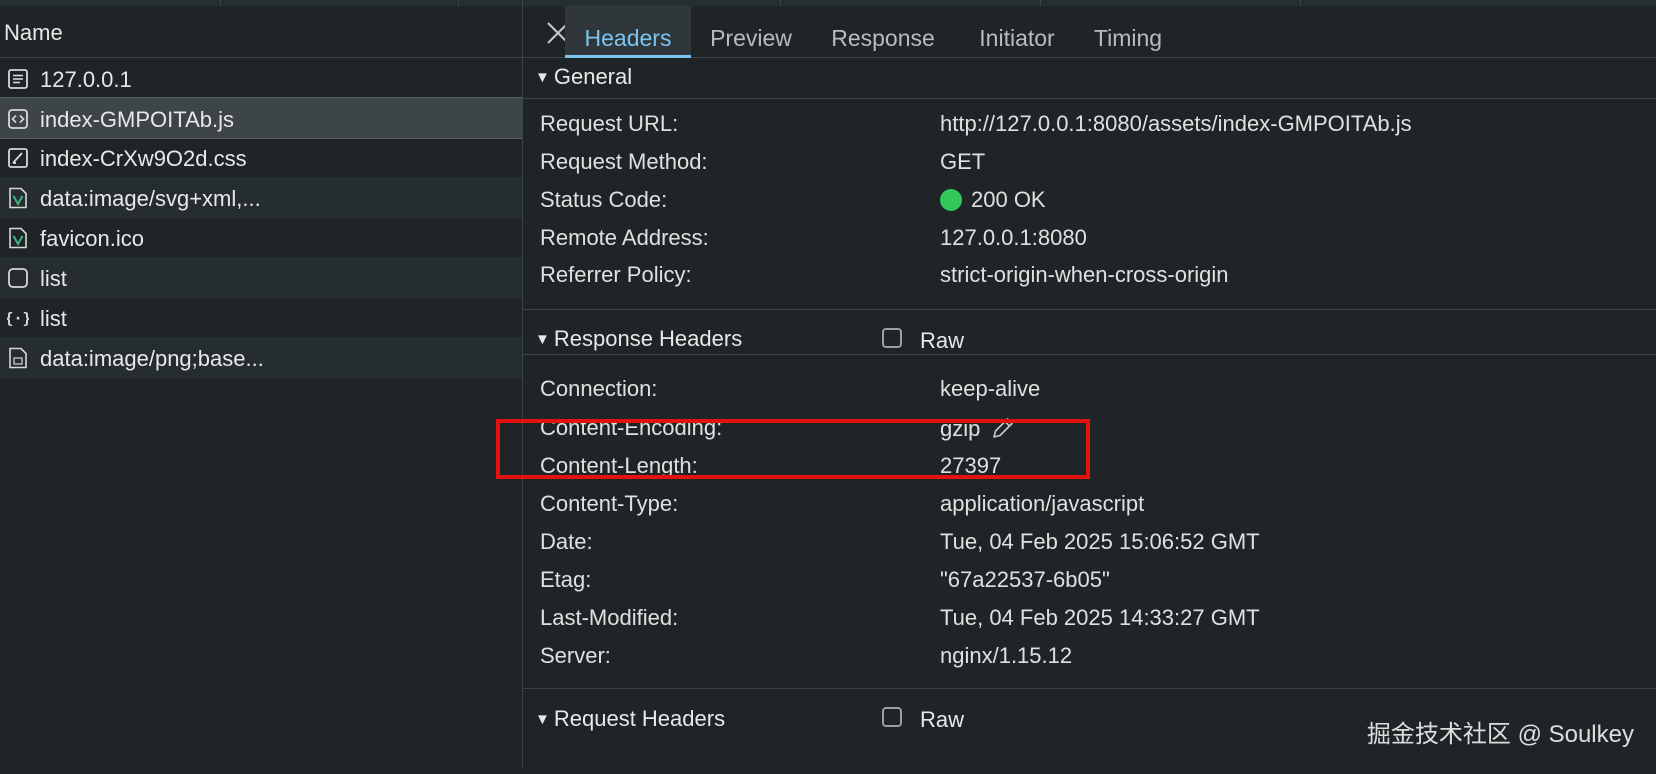 This screenshot has width=1656, height=774. What do you see at coordinates (624, 237) in the screenshot?
I see `header-key: Remote Address:` at bounding box center [624, 237].